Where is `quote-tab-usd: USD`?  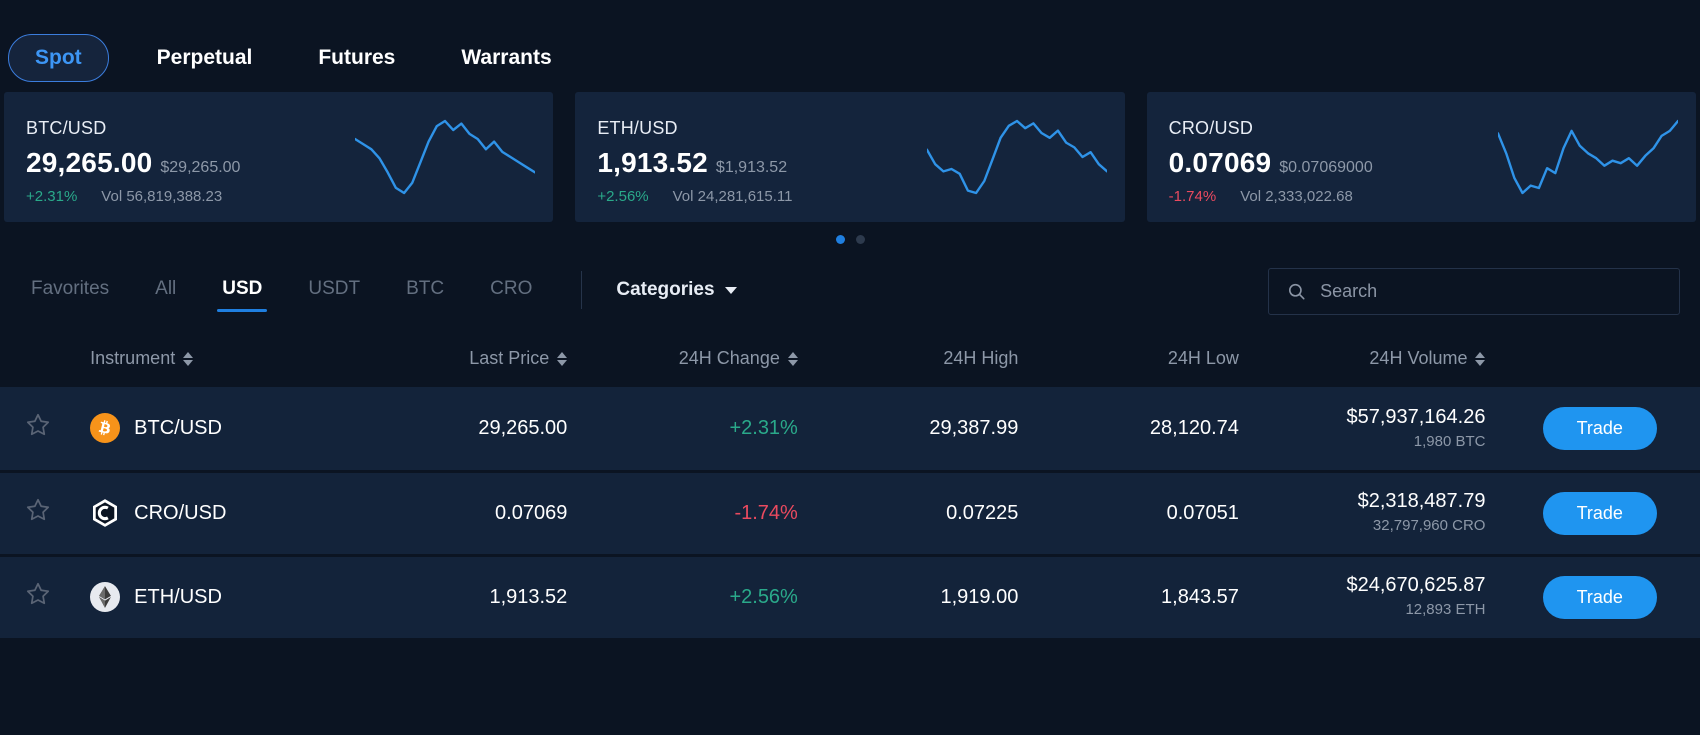
quote-tab-usd: USD is located at coordinates (242, 295).